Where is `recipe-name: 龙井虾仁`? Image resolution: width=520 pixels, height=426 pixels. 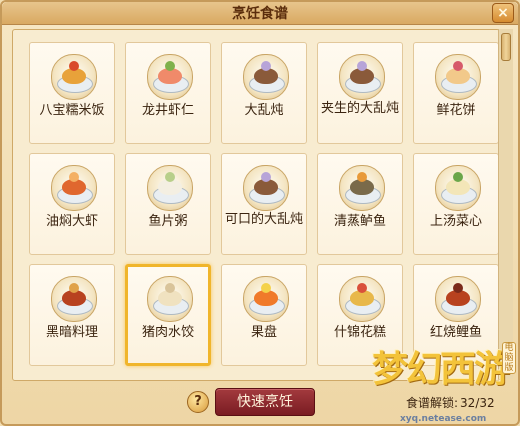 recipe-name: 龙井虾仁 is located at coordinates (167, 110).